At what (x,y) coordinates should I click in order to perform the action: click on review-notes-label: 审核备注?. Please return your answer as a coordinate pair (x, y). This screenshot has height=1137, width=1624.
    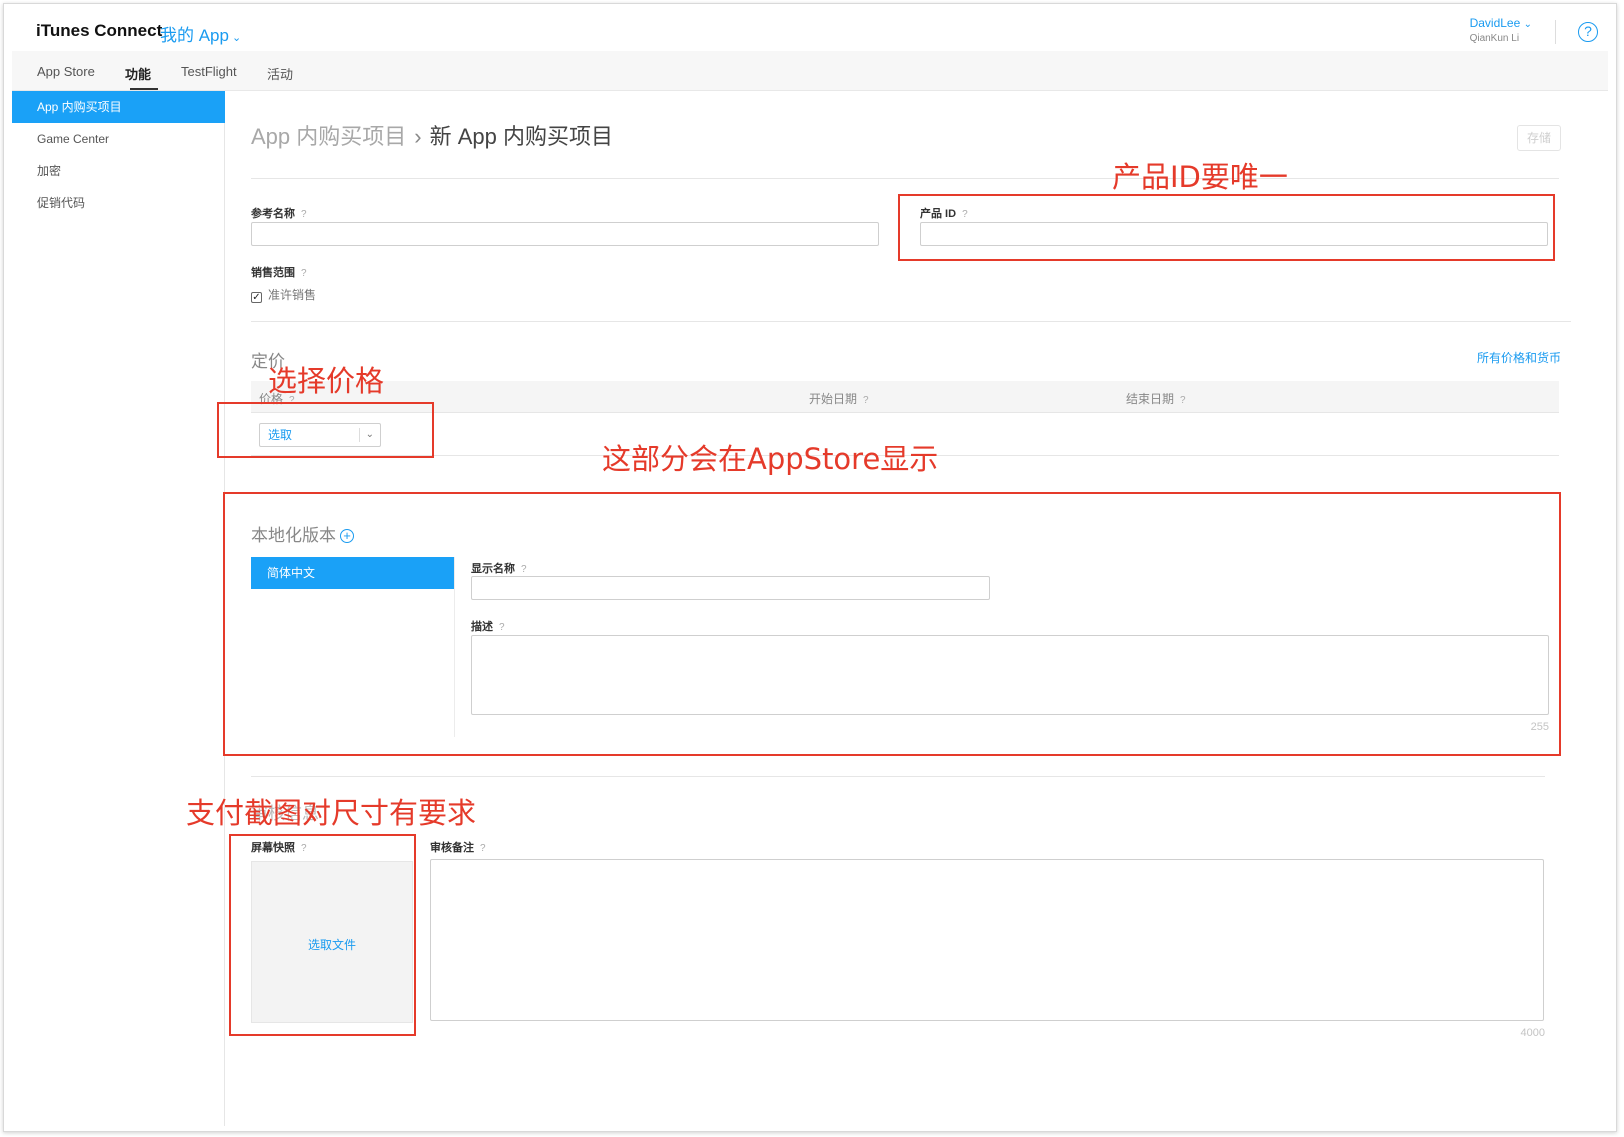
    Looking at the image, I should click on (458, 848).